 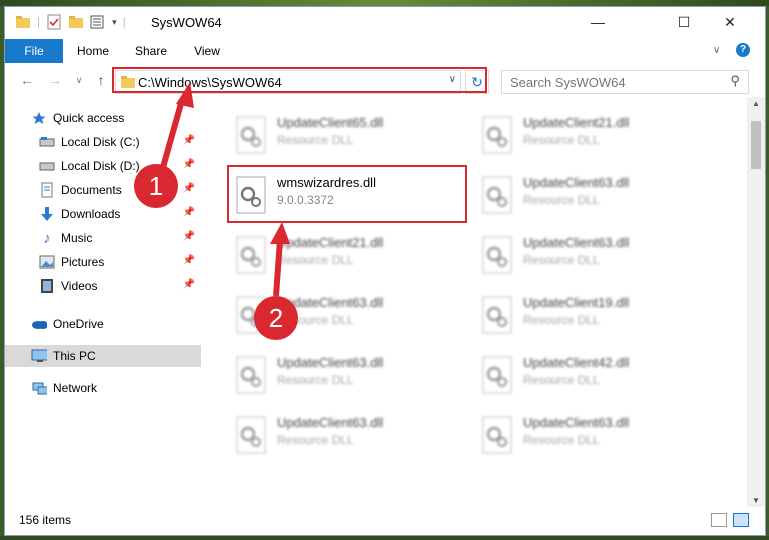 What do you see at coordinates (77, 238) in the screenshot?
I see `sidebar-item-label: Music` at bounding box center [77, 238].